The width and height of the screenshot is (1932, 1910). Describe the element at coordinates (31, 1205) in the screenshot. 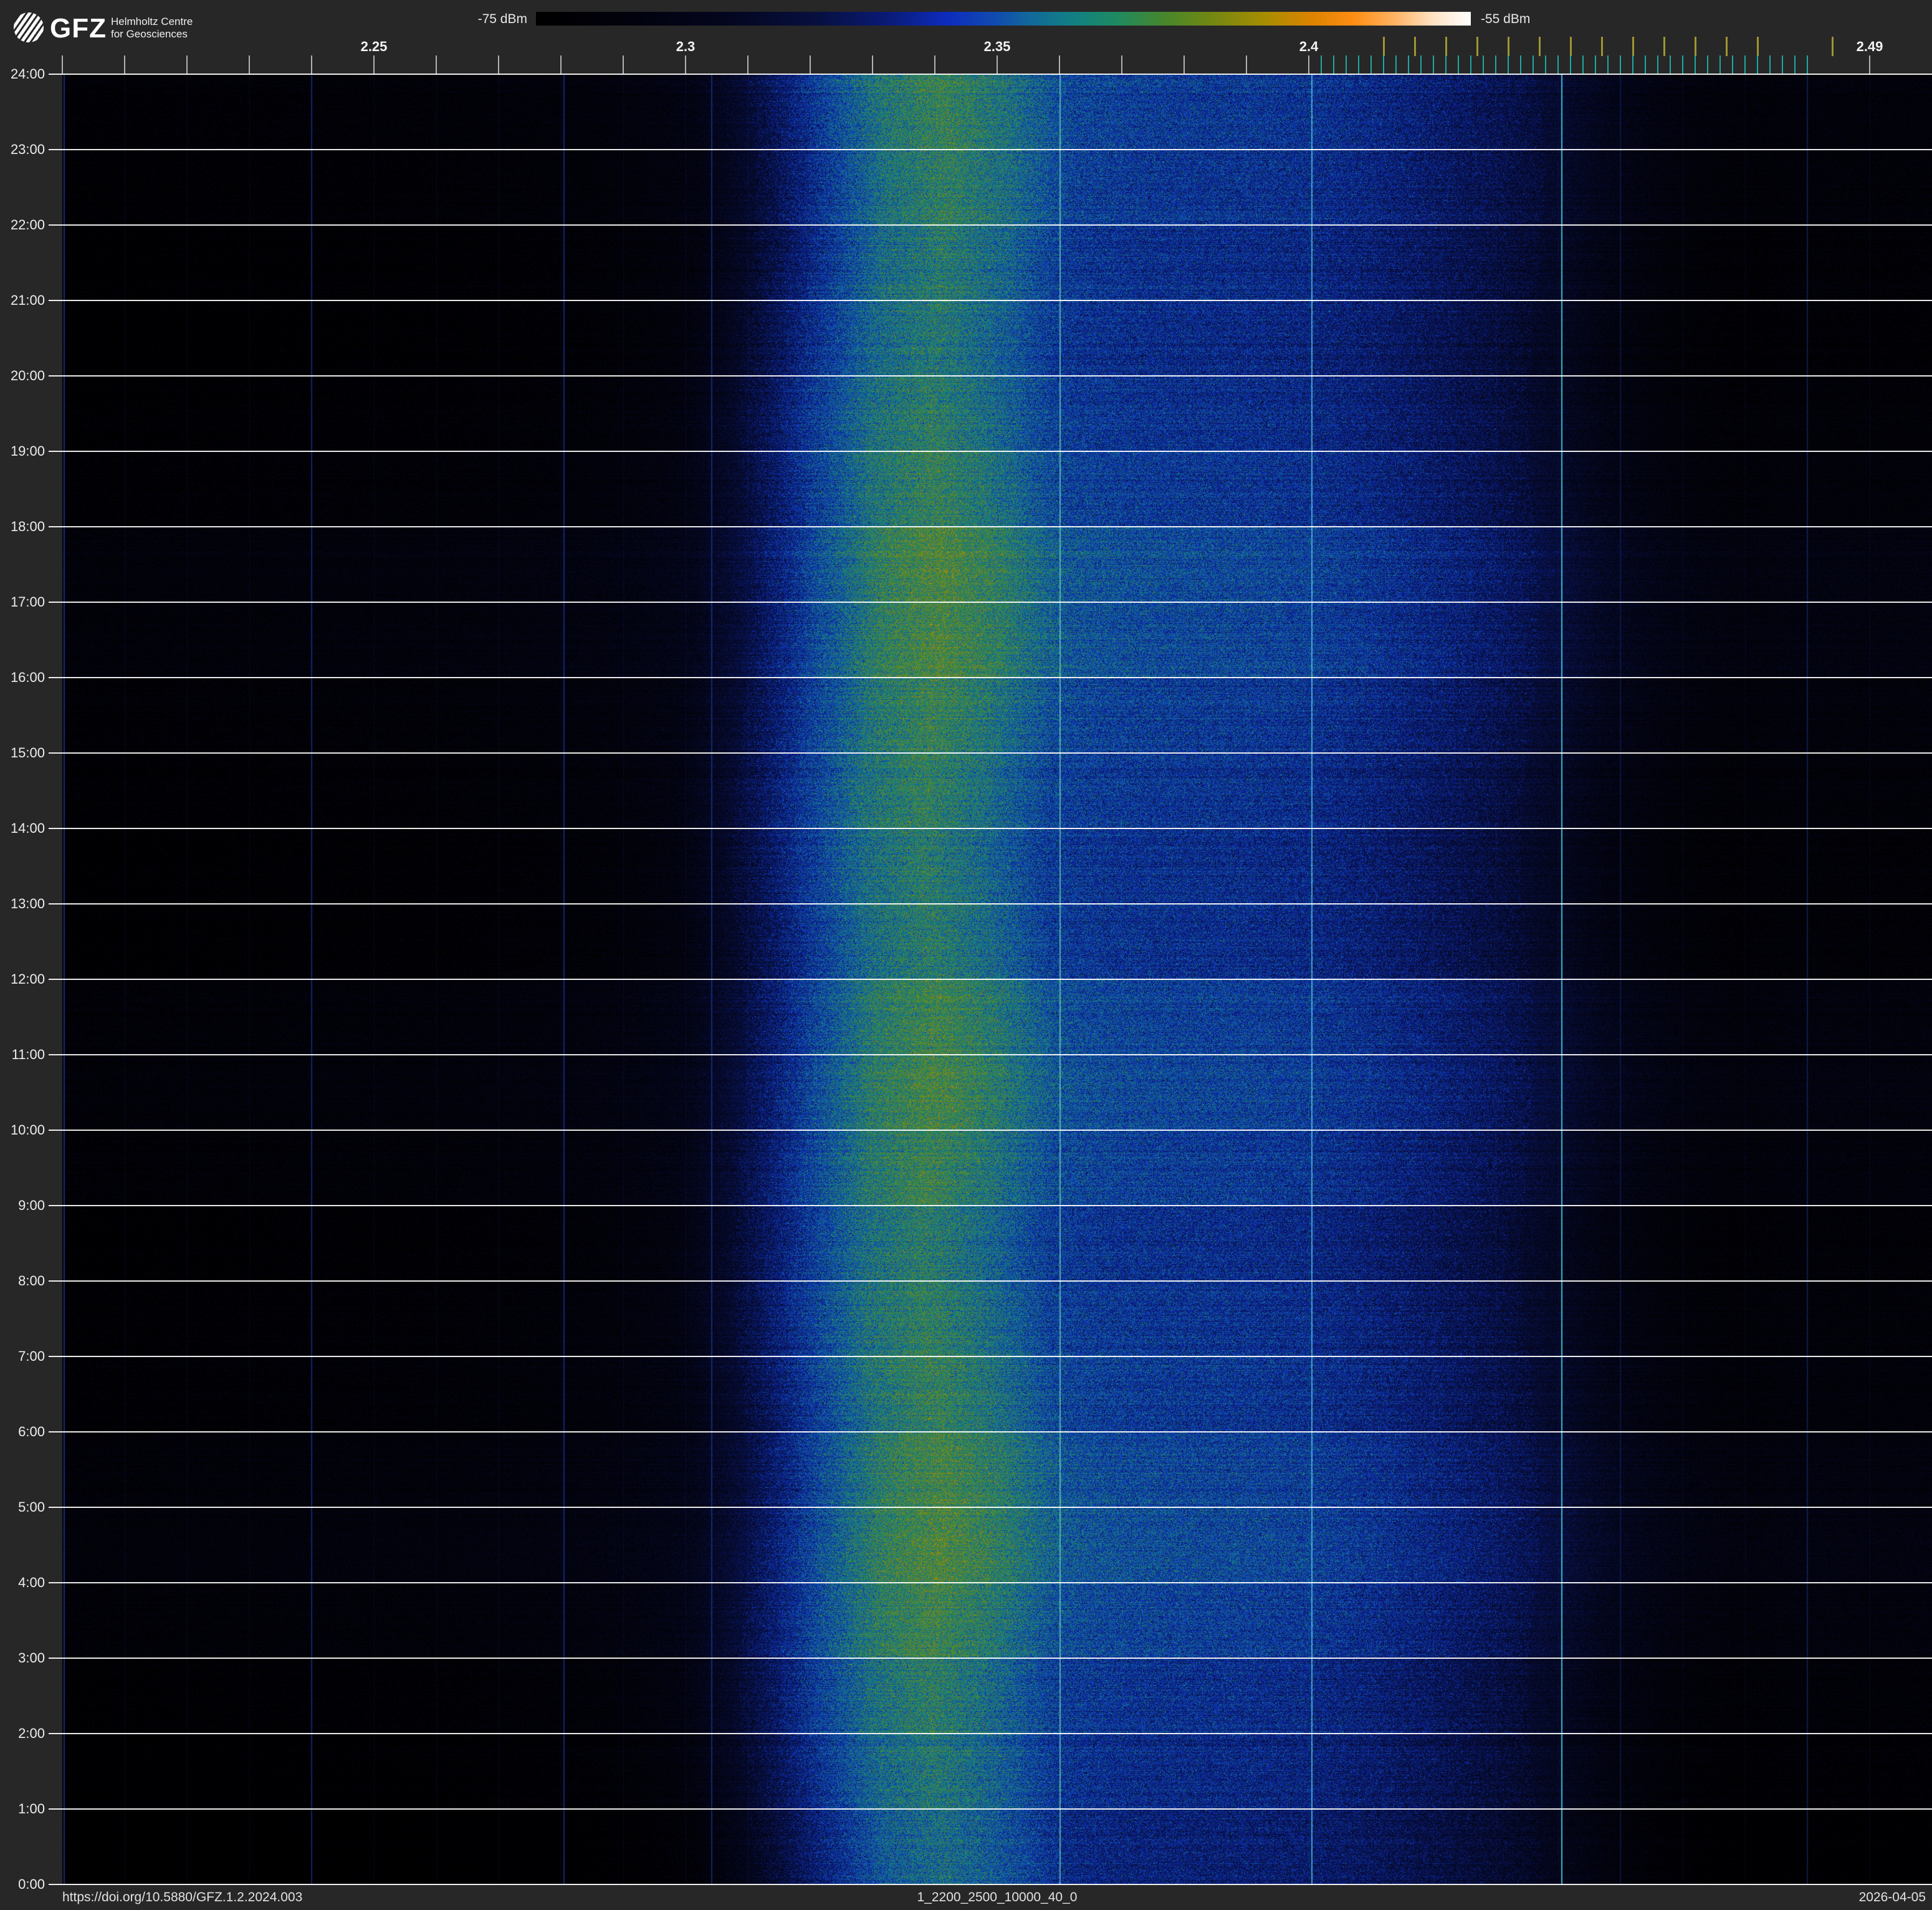

I see `hour-label: 9:00` at that location.